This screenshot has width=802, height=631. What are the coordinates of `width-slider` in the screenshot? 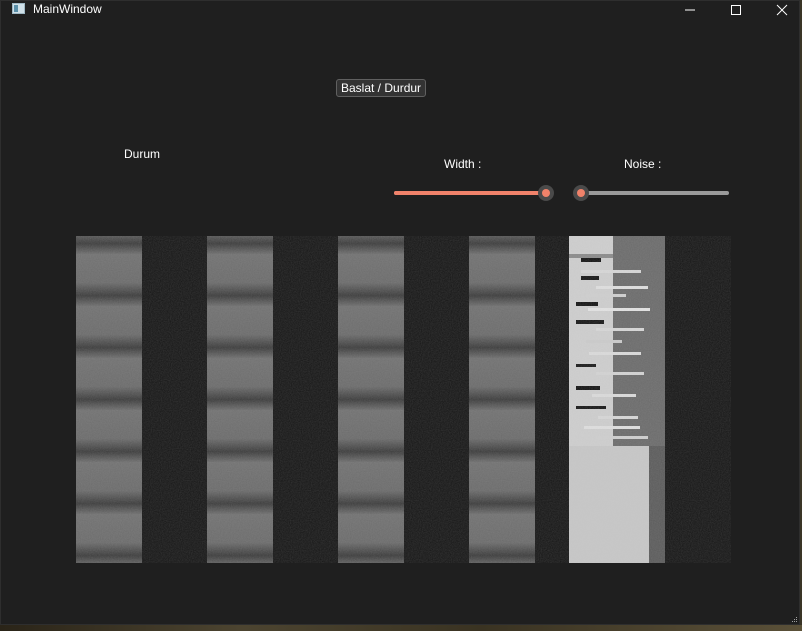 It's located at (474, 193).